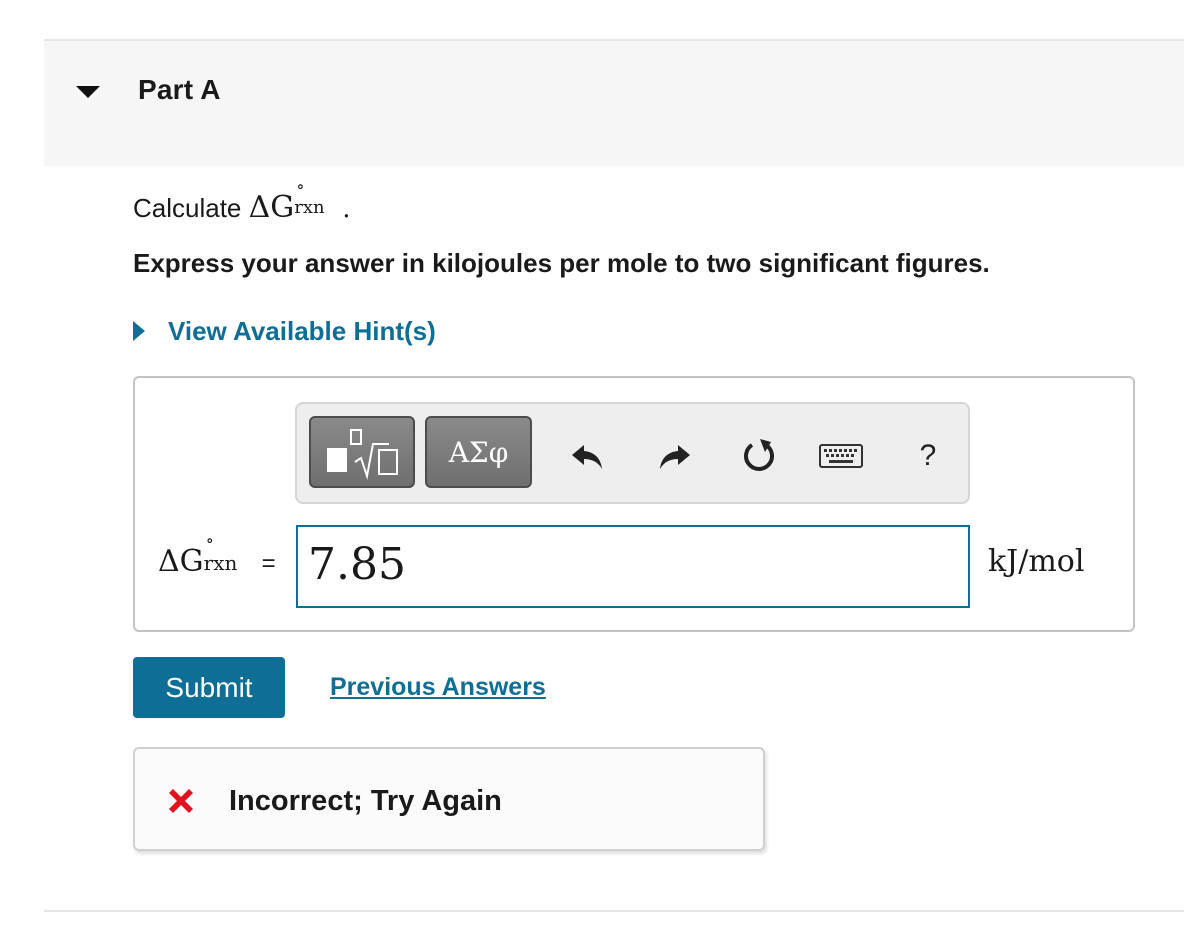 This screenshot has height=928, width=1184. I want to click on math-toolbar: ΑΣφ ?, so click(632, 453).